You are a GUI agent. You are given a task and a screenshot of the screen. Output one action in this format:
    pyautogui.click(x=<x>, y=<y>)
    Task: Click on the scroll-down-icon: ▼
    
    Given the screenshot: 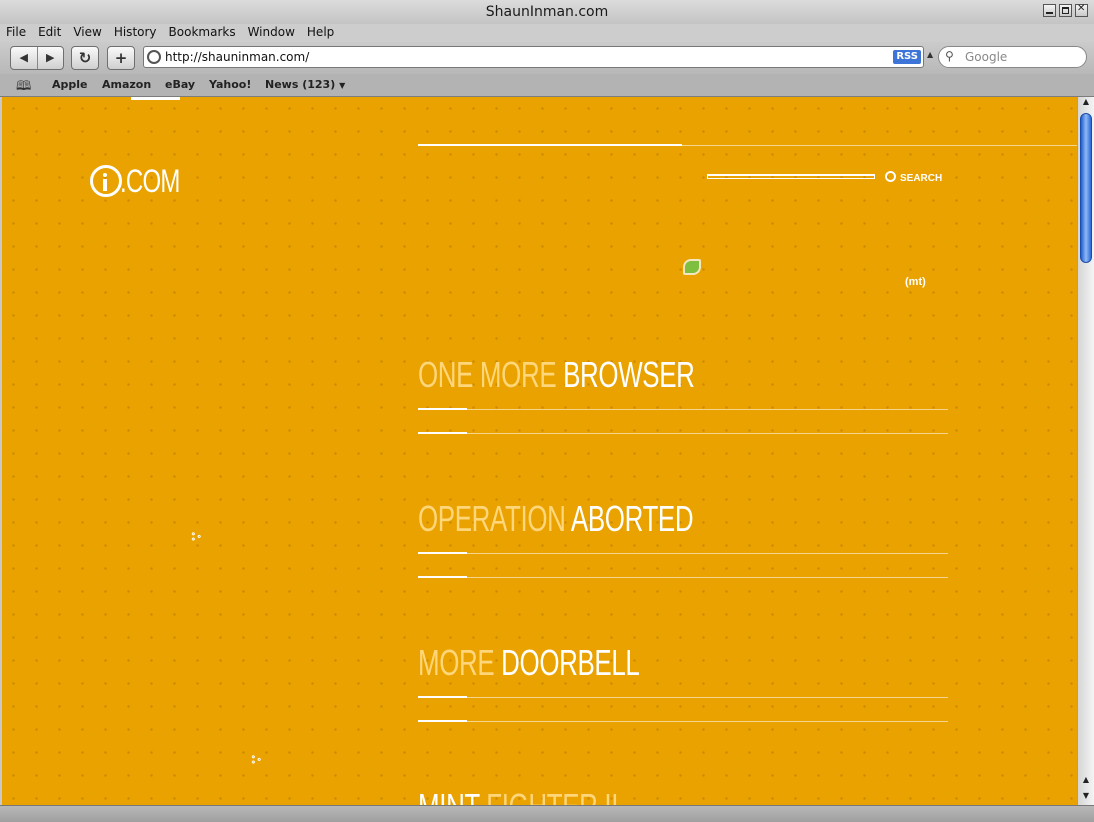 What is the action you would take?
    pyautogui.click(x=1086, y=798)
    